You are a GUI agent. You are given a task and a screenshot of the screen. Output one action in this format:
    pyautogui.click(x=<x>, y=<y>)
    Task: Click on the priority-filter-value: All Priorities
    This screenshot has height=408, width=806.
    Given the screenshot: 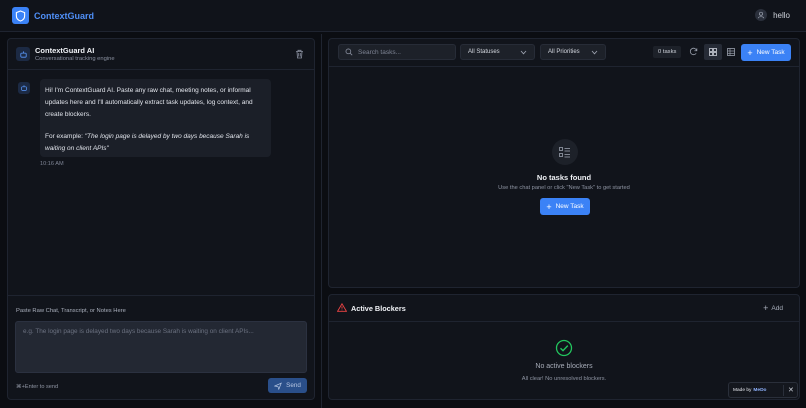 What is the action you would take?
    pyautogui.click(x=564, y=52)
    